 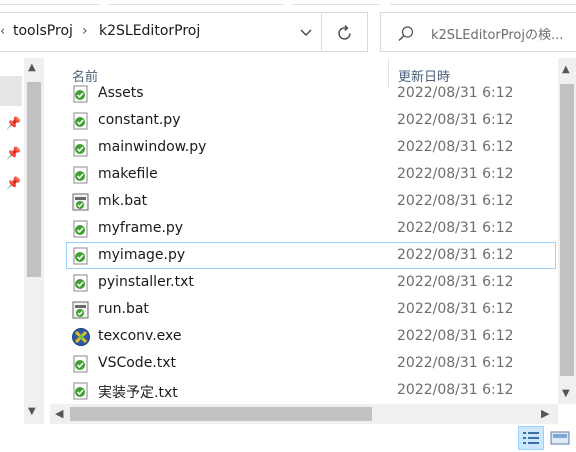 What do you see at coordinates (311, 147) in the screenshot?
I see `file-row: mainwindow.py 2022/08/31 6:12` at bounding box center [311, 147].